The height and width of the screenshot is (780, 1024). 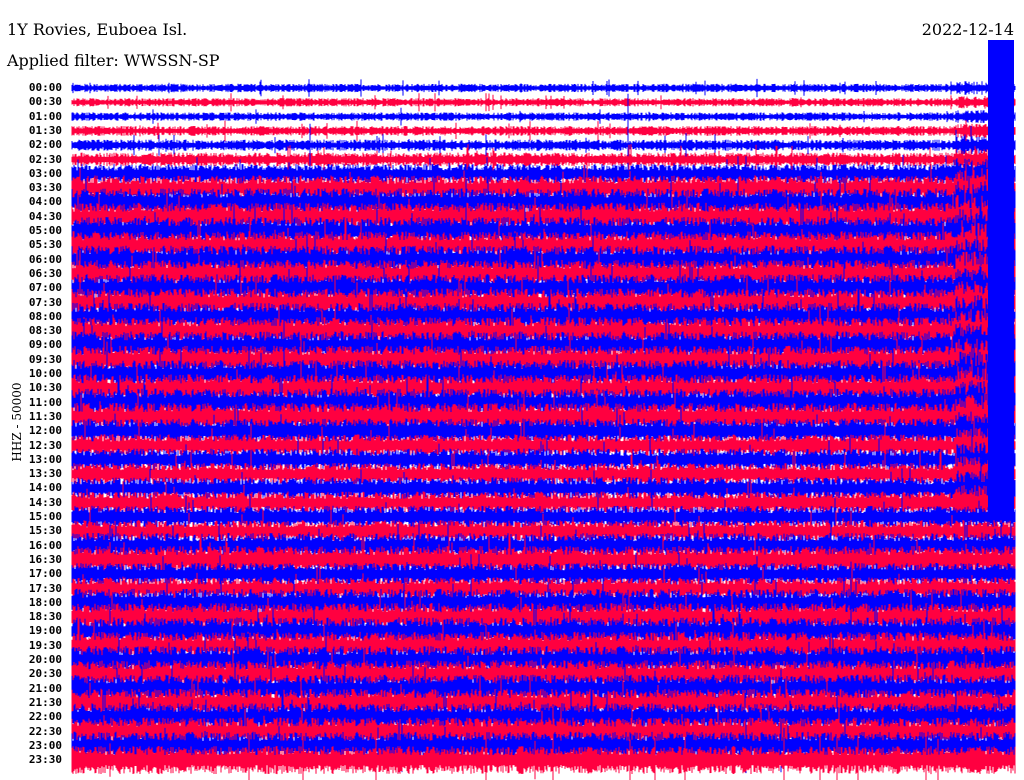 I want to click on time-tick-label: 09:00, so click(x=45, y=345).